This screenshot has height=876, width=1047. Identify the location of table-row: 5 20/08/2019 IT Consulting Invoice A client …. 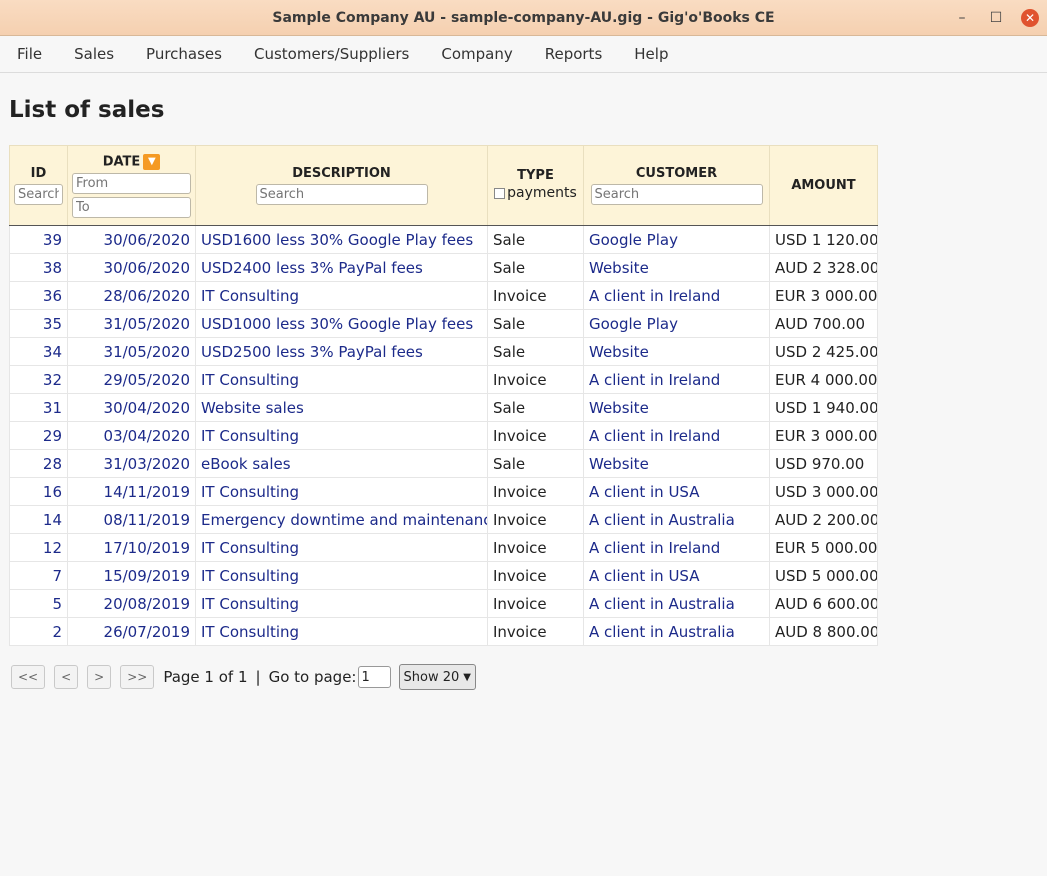
(443, 603).